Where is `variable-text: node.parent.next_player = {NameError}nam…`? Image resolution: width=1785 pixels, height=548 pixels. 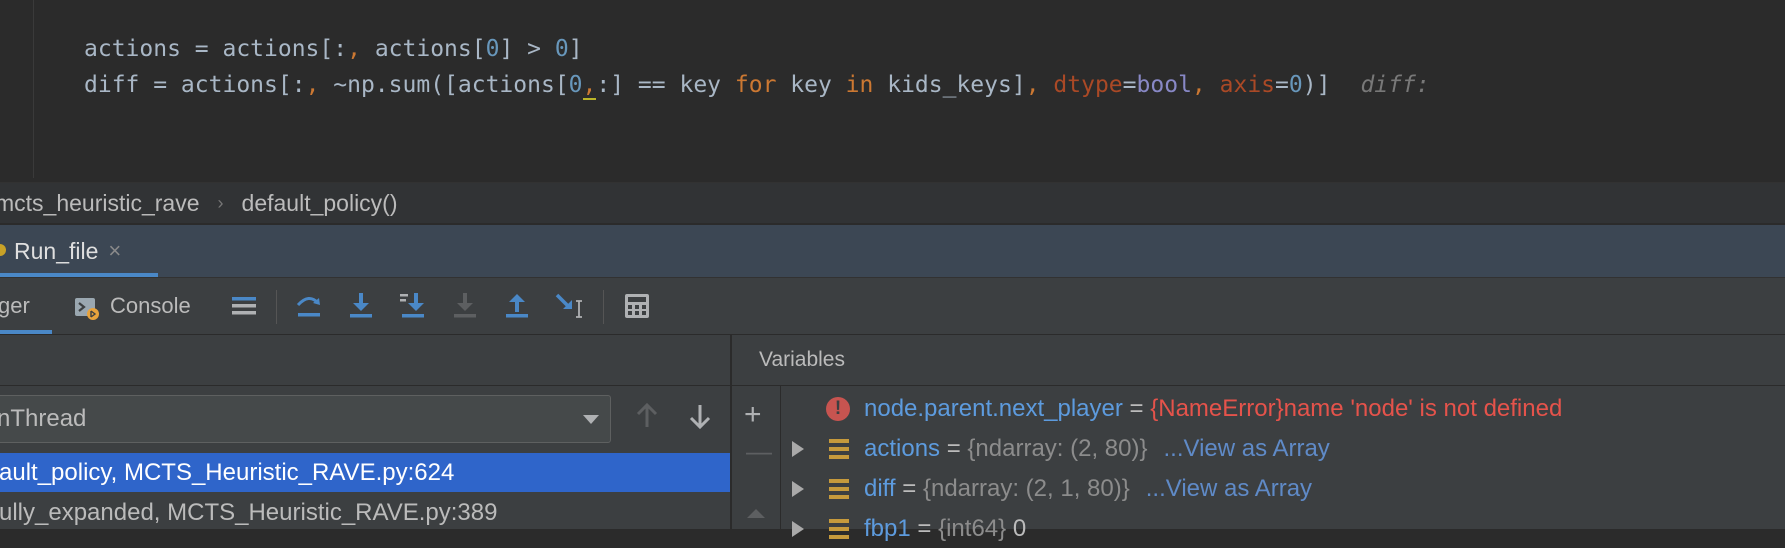 variable-text: node.parent.next_player = {NameError}nam… is located at coordinates (1213, 409).